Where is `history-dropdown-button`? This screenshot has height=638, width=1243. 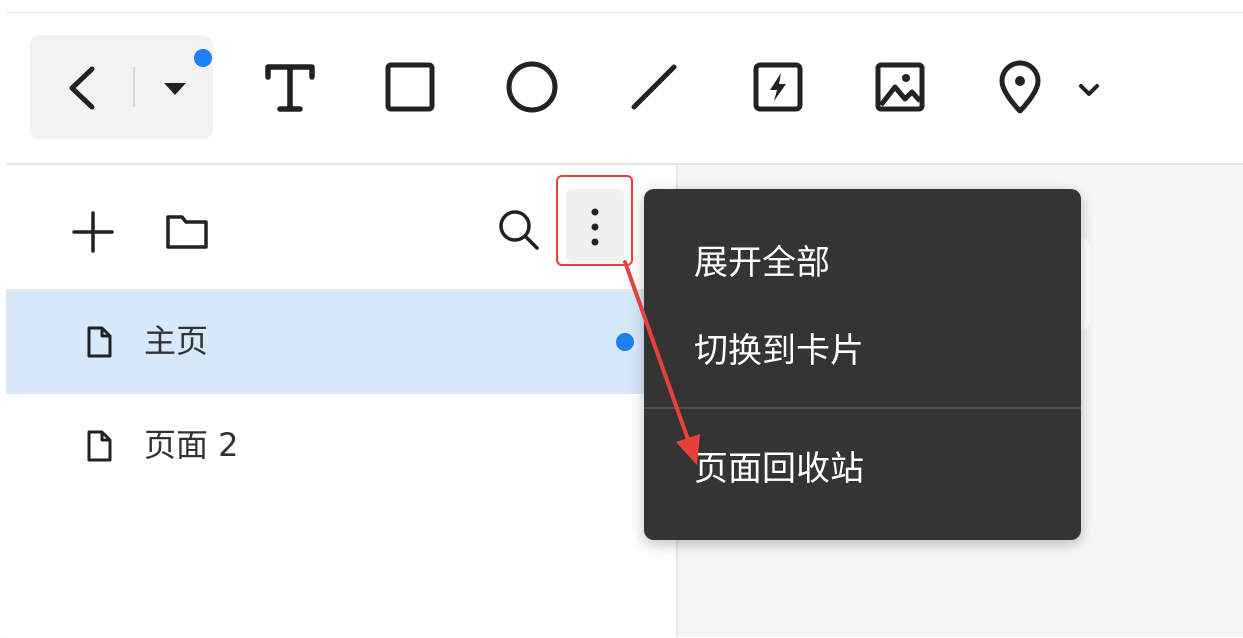 history-dropdown-button is located at coordinates (175, 88).